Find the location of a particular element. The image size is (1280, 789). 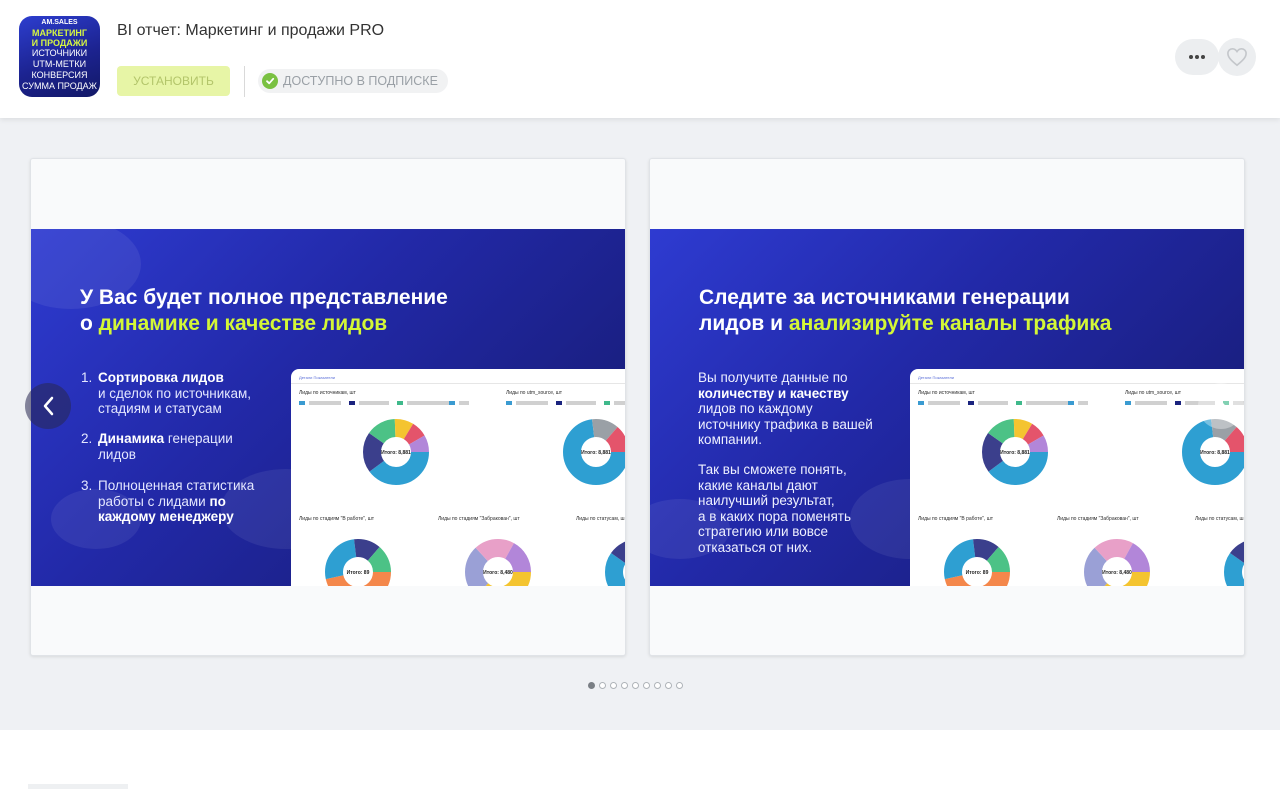

carousel-next-button is located at coordinates (1221, 406).